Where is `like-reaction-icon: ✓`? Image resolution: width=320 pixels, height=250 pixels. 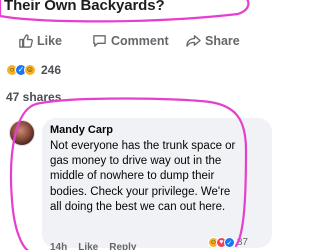 like-reaction-icon: ✓ is located at coordinates (229, 242).